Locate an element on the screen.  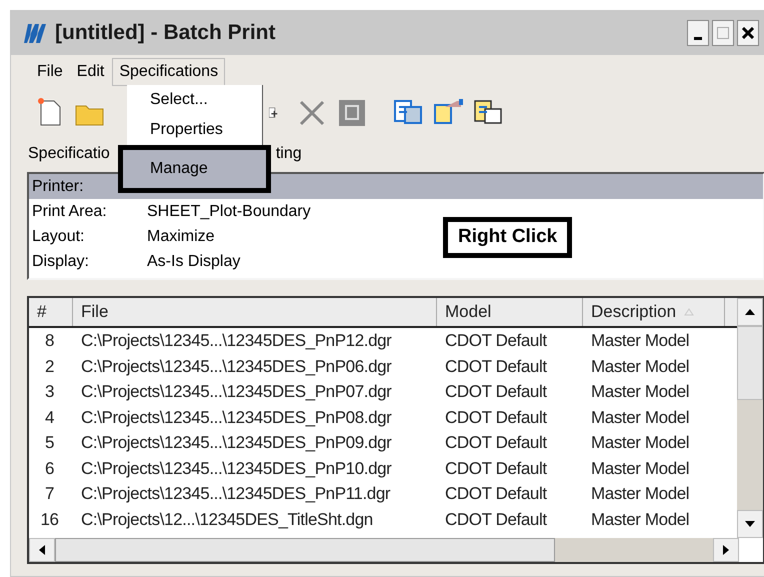
table-cell-text: 3 is located at coordinates (50, 392).